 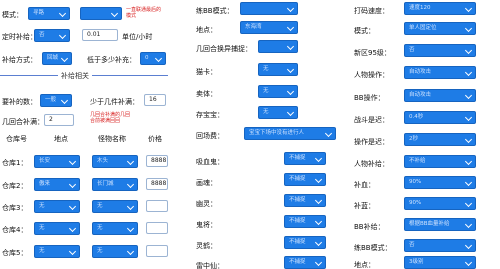 What do you see at coordinates (210, 265) in the screenshot?
I see `mid-label: 雷中仙：` at bounding box center [210, 265].